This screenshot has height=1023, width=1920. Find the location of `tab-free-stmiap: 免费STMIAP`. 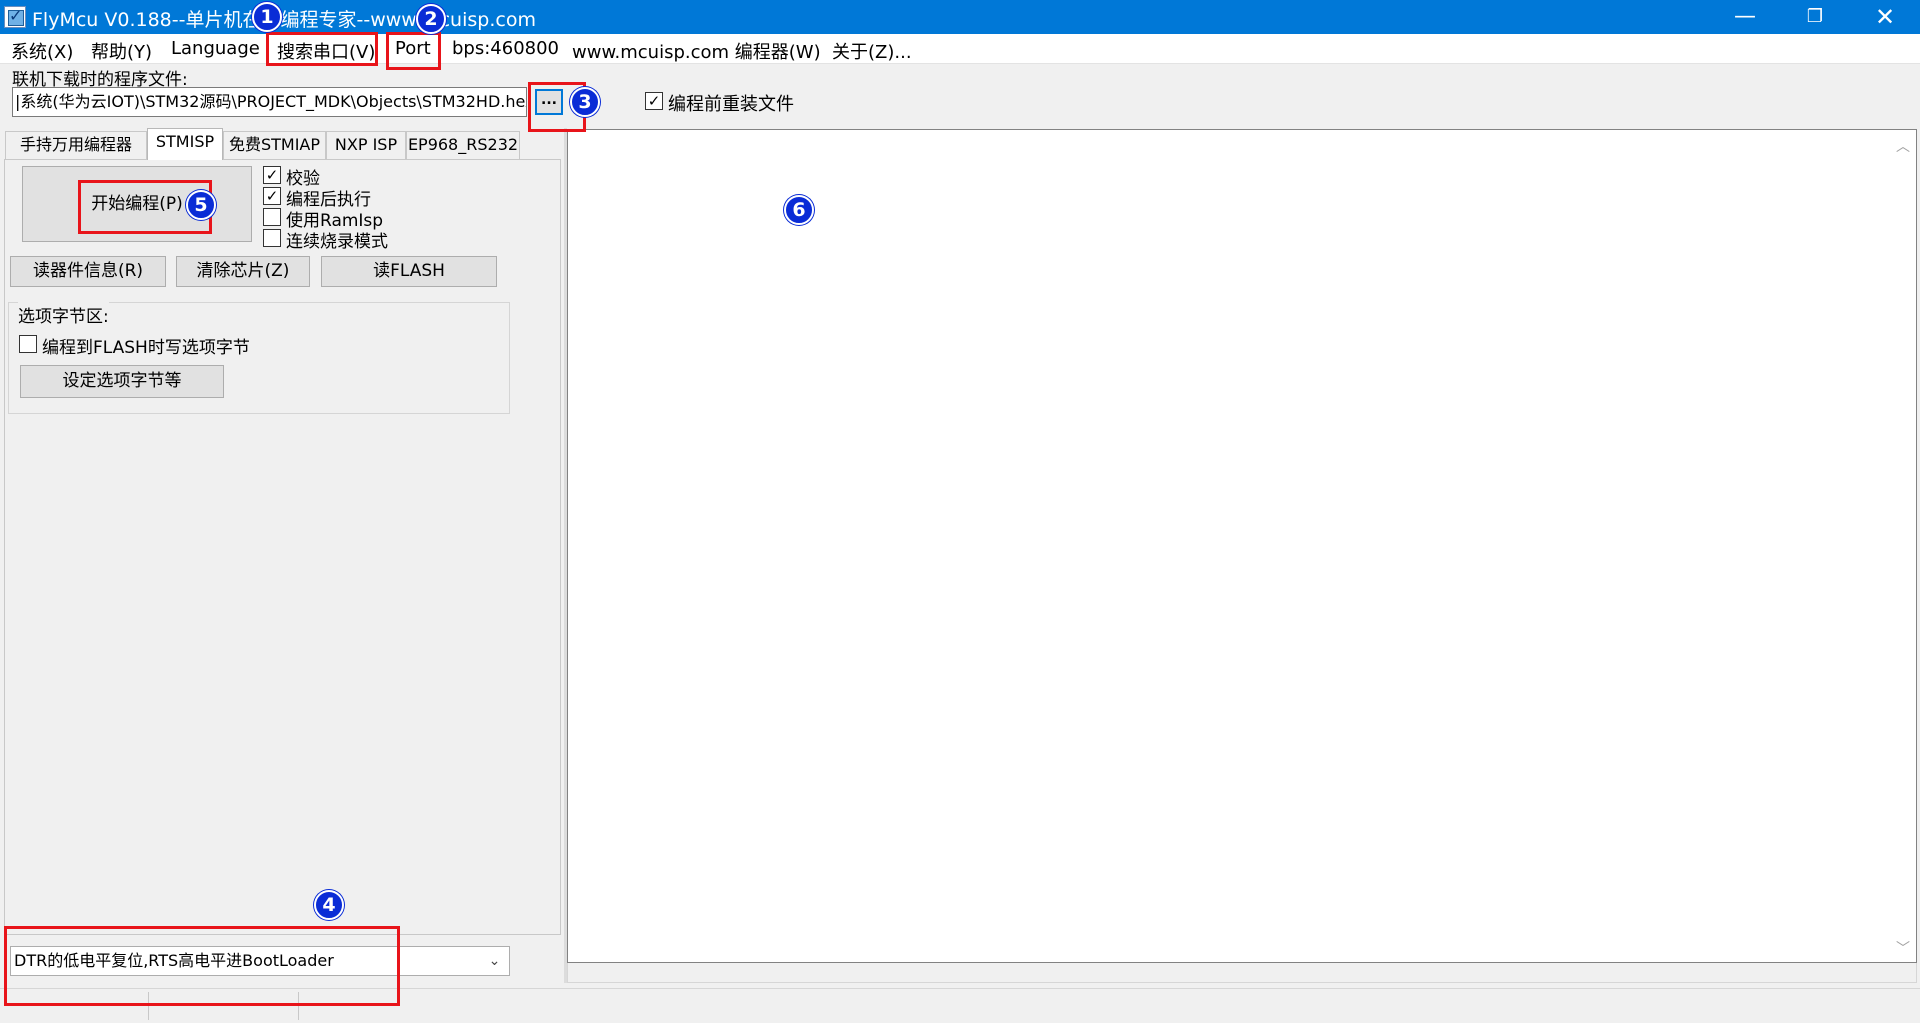

tab-free-stmiap: 免费STMIAP is located at coordinates (274, 145).